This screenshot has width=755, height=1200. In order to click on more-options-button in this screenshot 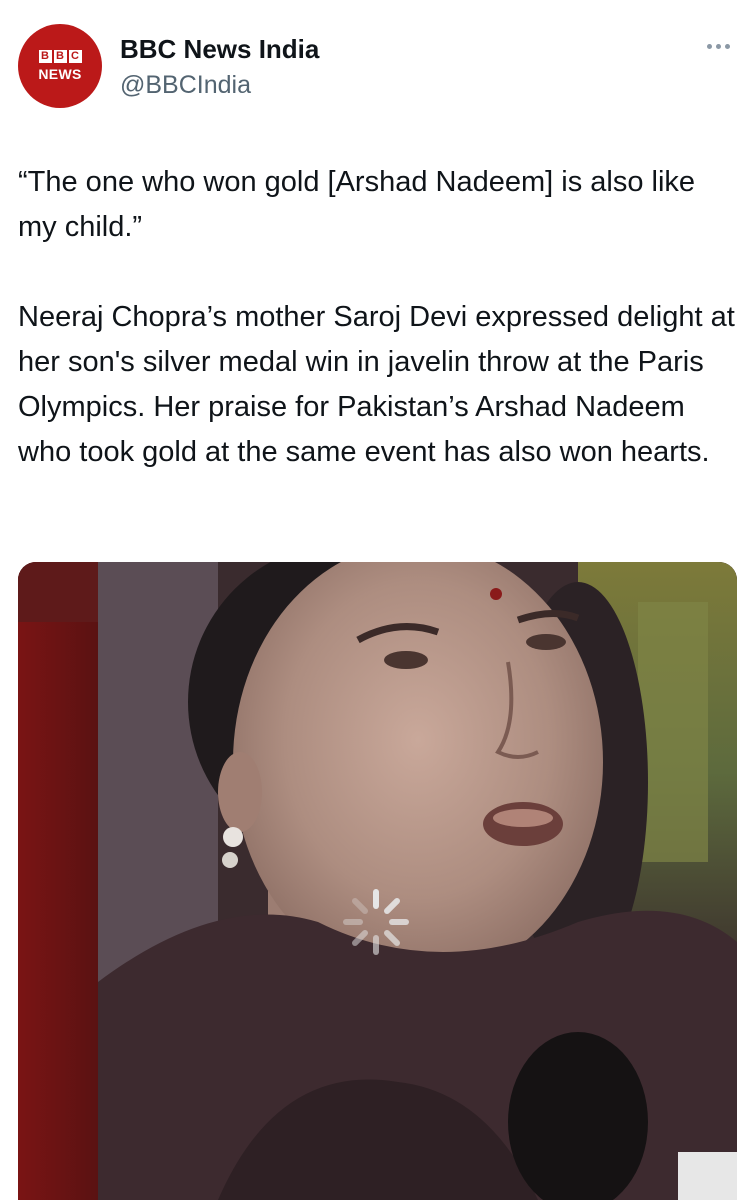, I will do `click(718, 46)`.